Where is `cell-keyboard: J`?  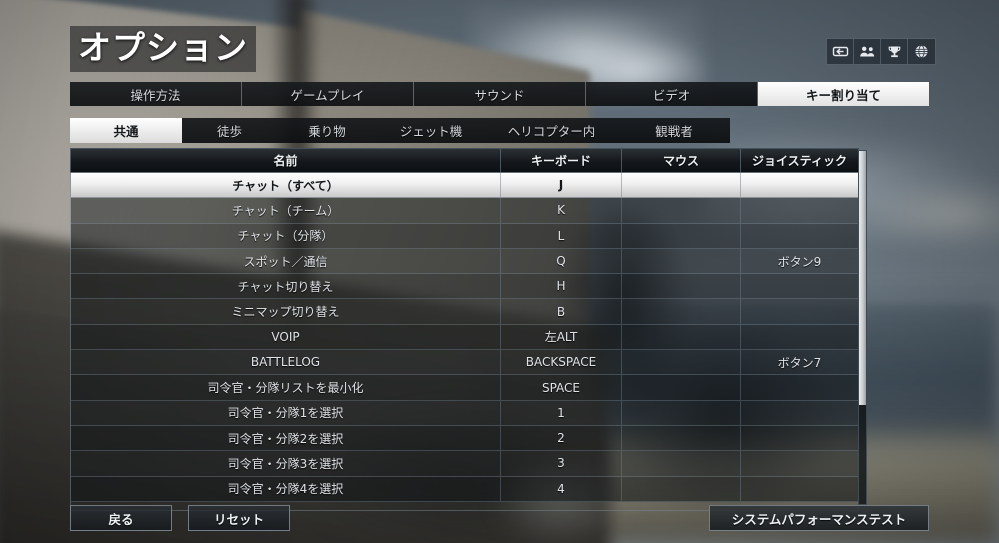
cell-keyboard: J is located at coordinates (561, 185).